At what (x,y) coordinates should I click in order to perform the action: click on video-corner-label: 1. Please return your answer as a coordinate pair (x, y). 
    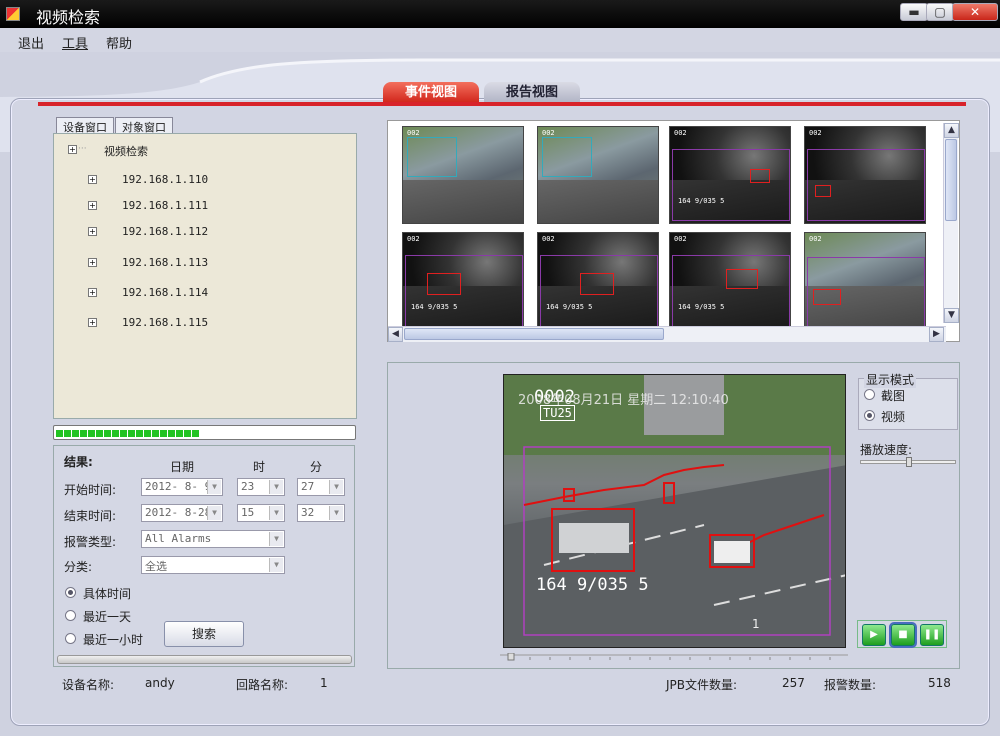
    Looking at the image, I should click on (756, 624).